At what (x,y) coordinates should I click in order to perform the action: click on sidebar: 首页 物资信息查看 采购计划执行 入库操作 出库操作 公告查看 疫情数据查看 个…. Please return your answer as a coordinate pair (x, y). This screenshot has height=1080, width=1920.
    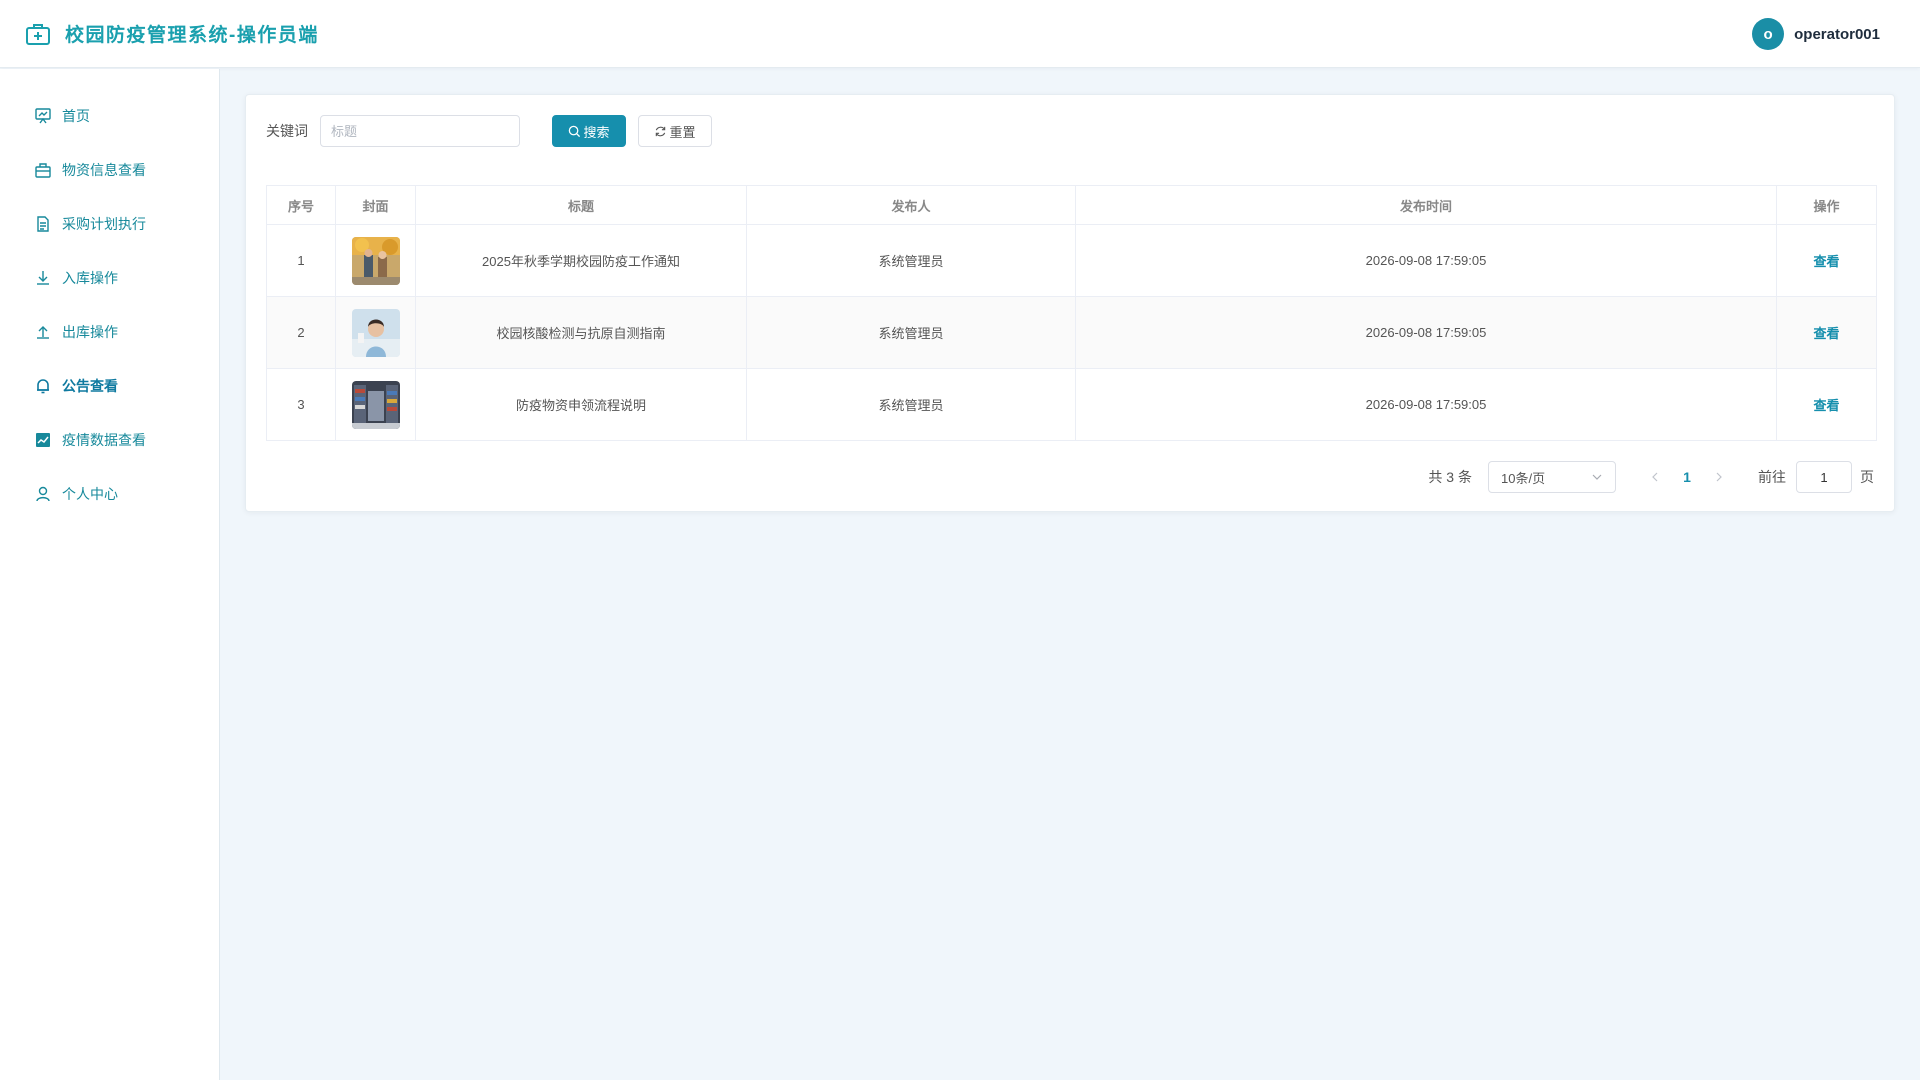
    Looking at the image, I should click on (110, 574).